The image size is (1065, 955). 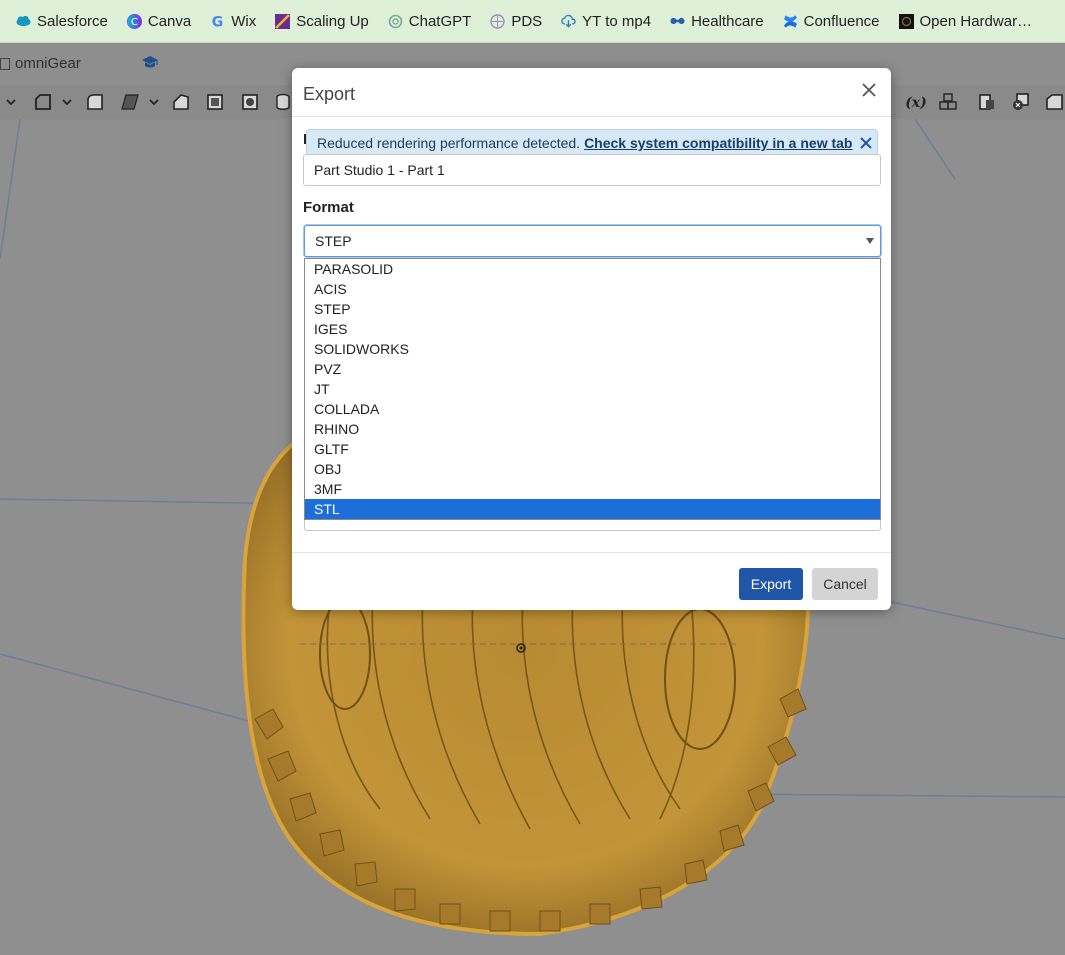 I want to click on healthcare-icon, so click(x=677, y=21).